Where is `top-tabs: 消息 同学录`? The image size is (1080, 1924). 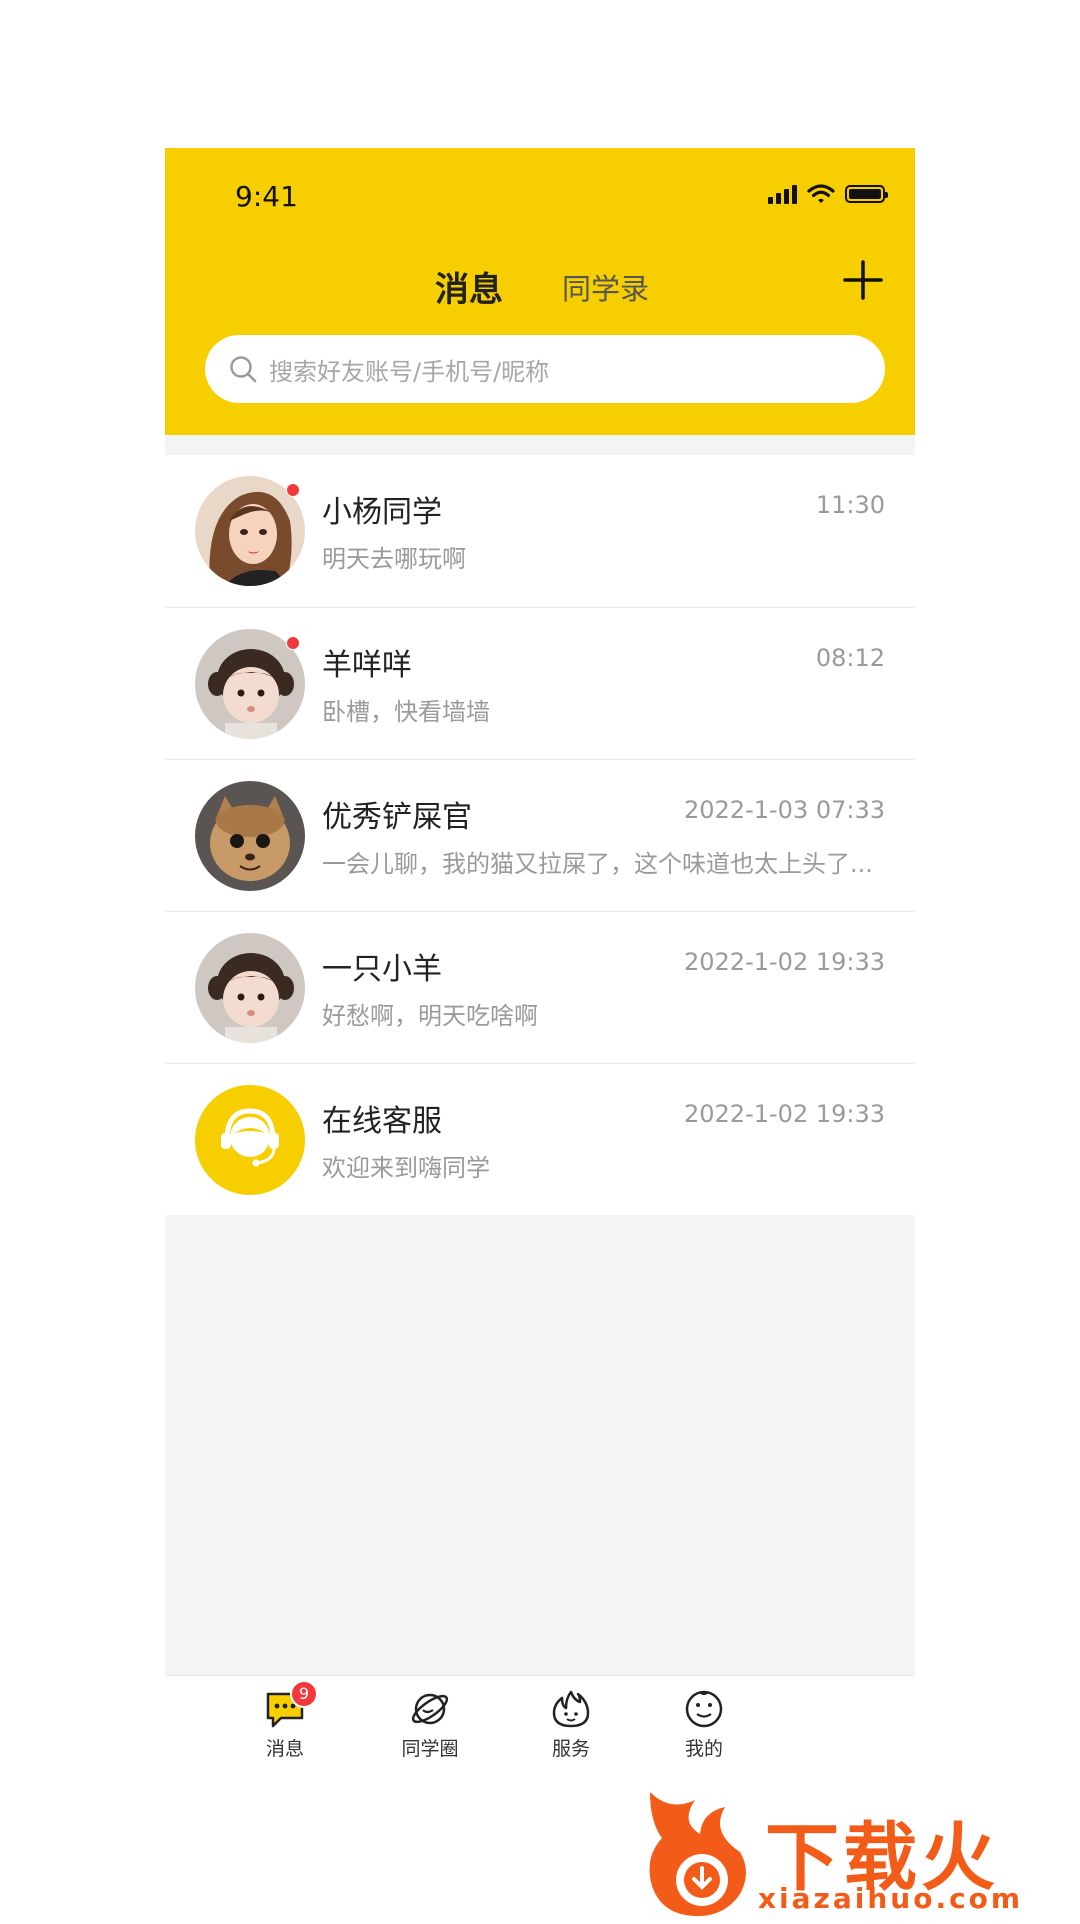 top-tabs: 消息 同学录 is located at coordinates (540, 284).